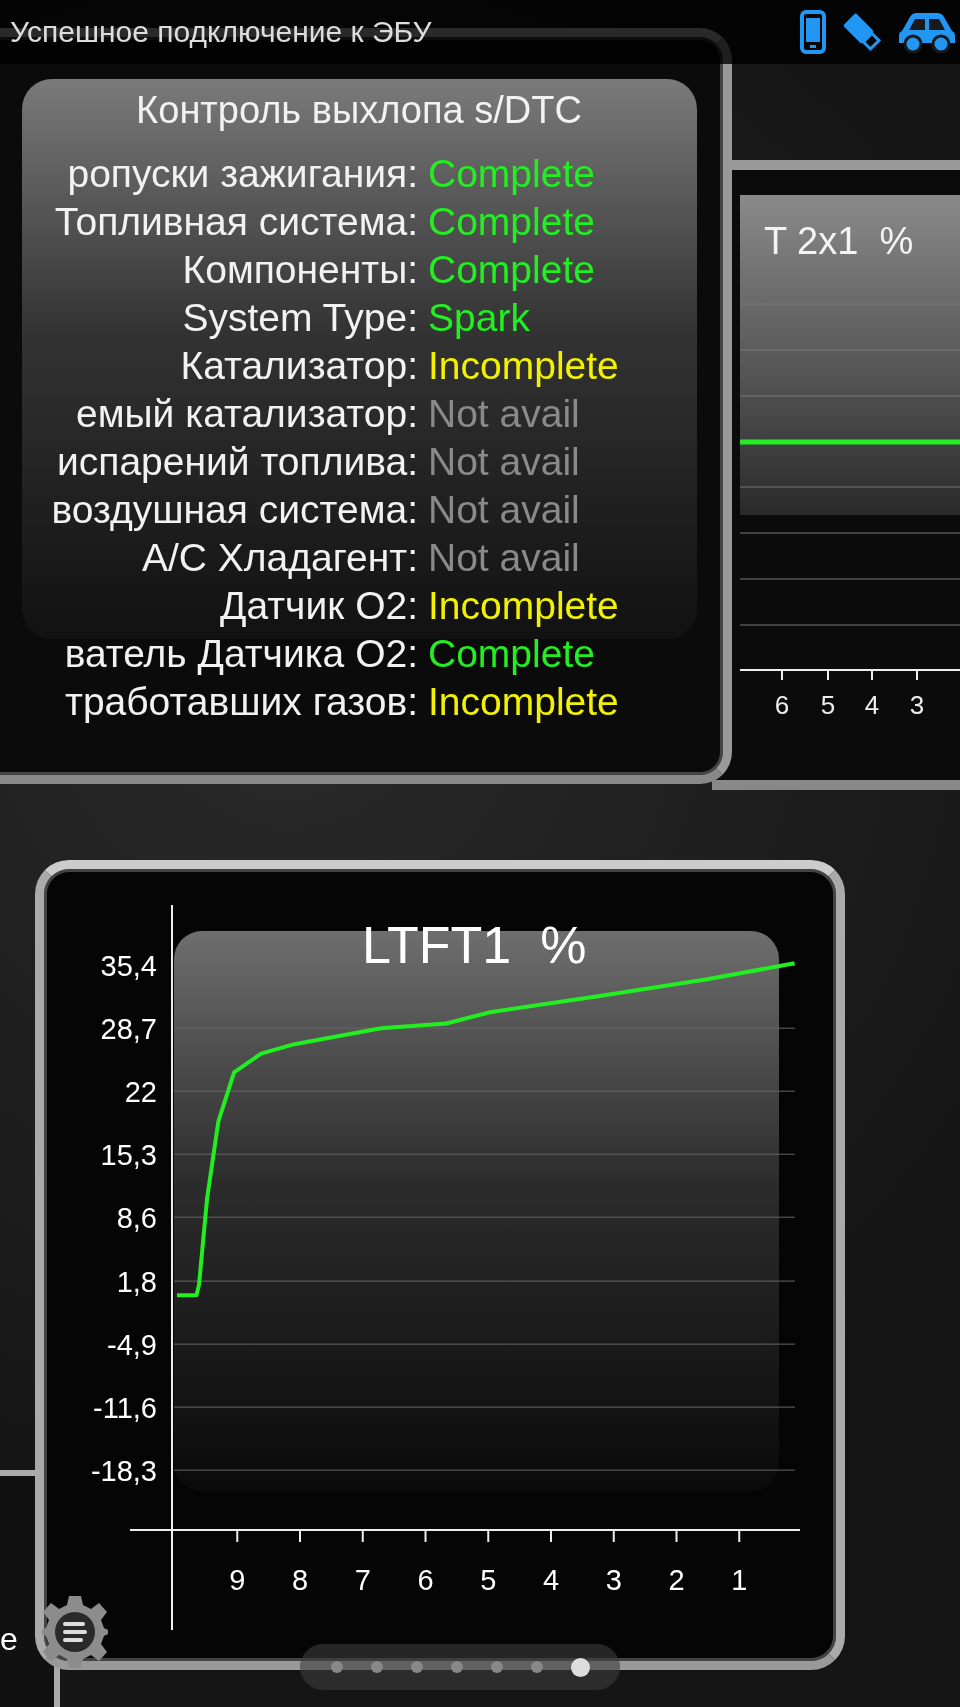  What do you see at coordinates (299, 318) in the screenshot?
I see `monitor-label: System Type:` at bounding box center [299, 318].